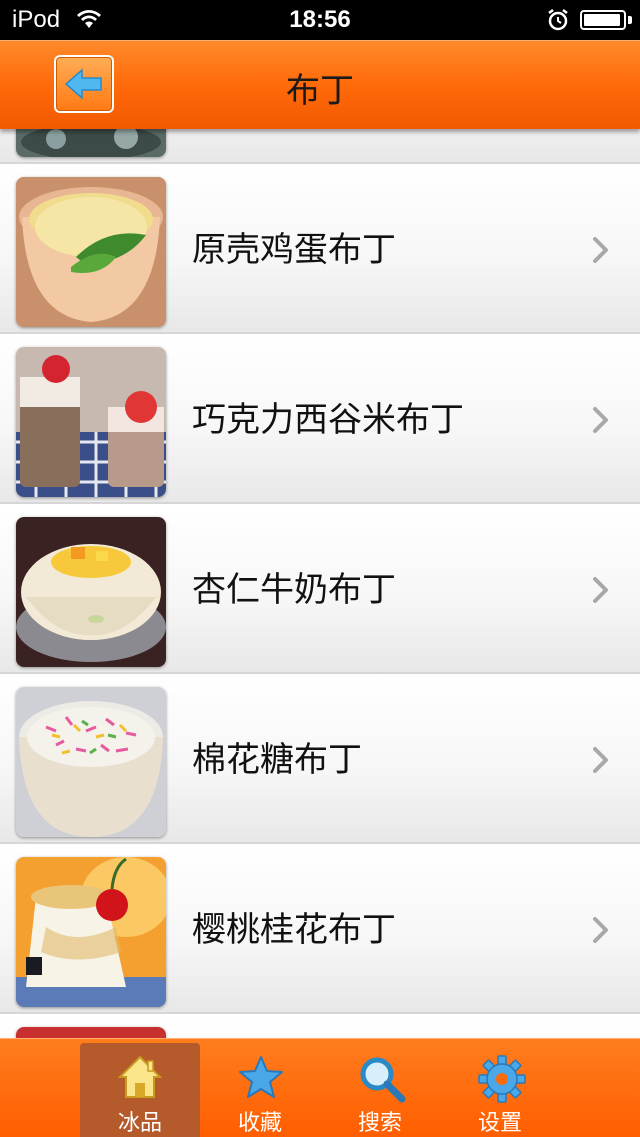  What do you see at coordinates (294, 930) in the screenshot?
I see `list-item-label: 樱桃桂花布丁` at bounding box center [294, 930].